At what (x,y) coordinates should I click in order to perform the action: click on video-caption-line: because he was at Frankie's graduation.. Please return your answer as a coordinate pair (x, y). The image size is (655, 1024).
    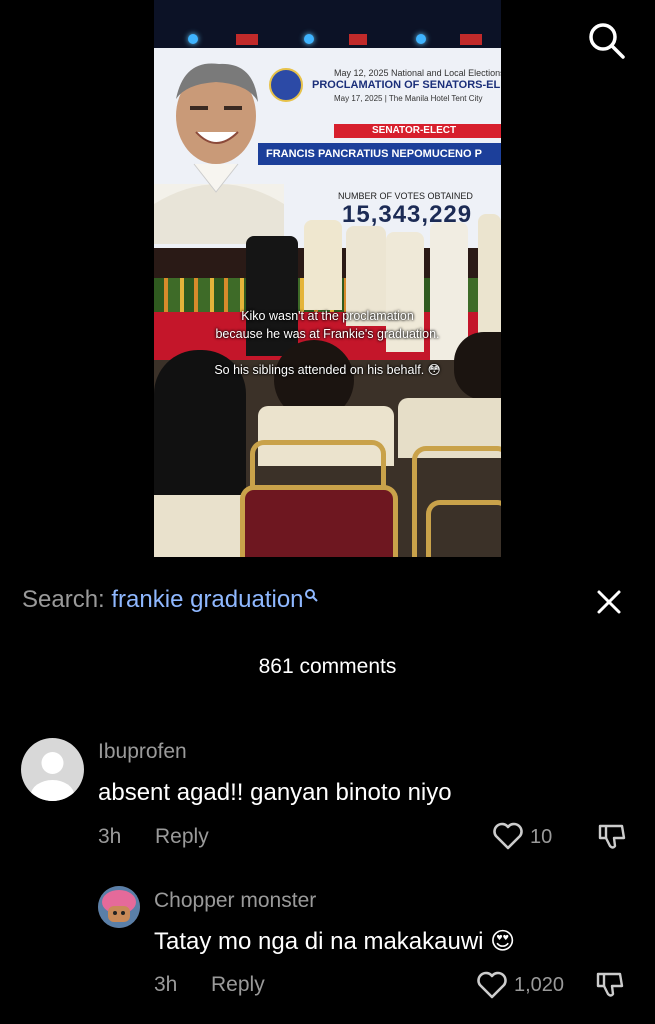
    Looking at the image, I should click on (327, 334).